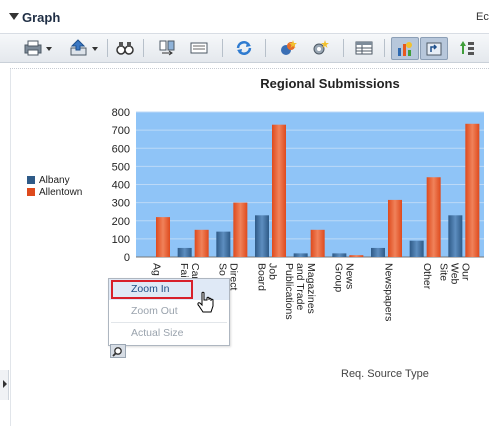 The image size is (489, 426). Describe the element at coordinates (121, 113) in the screenshot. I see `y-tick-label: 800` at that location.